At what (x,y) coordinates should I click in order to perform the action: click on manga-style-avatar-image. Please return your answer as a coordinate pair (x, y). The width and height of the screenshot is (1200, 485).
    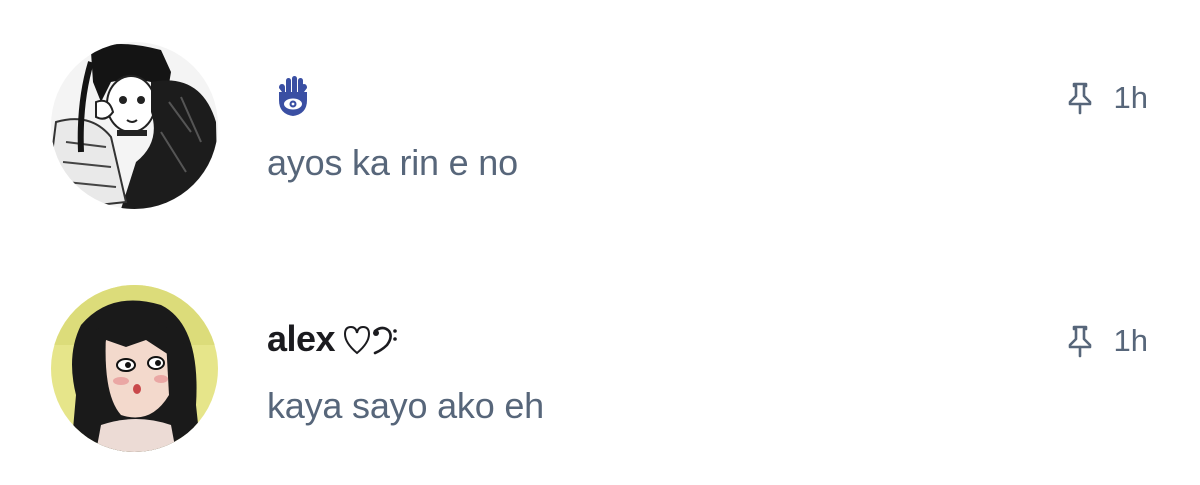
    Looking at the image, I should click on (134, 125).